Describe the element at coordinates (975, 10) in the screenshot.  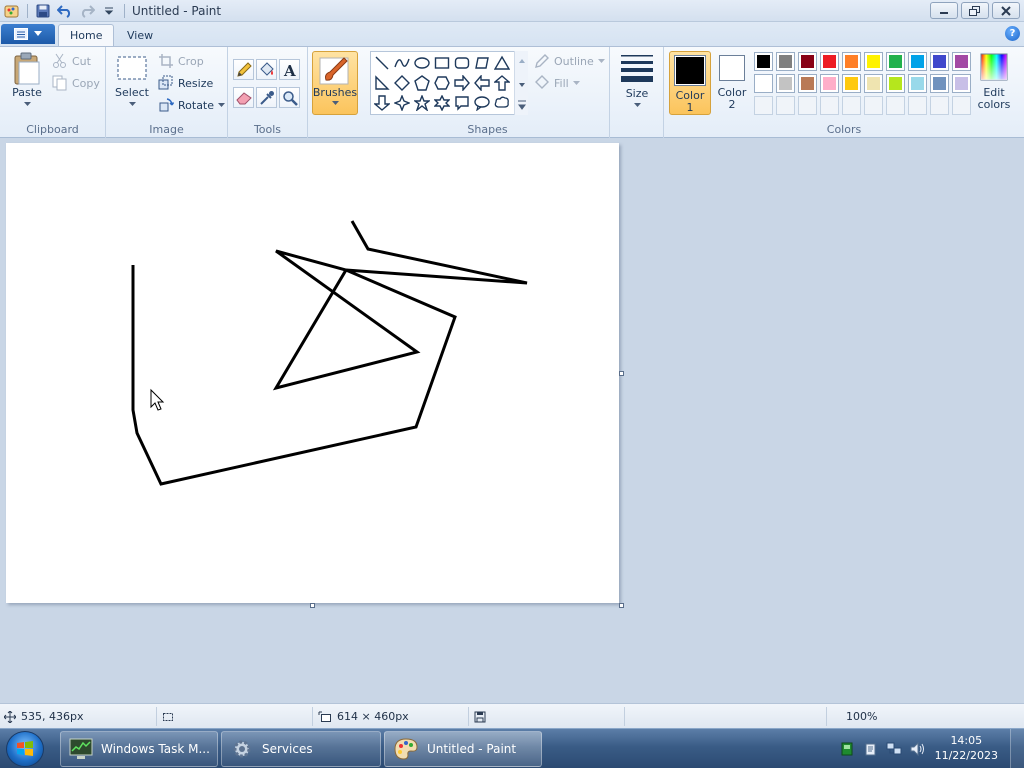
I see `restore-button` at that location.